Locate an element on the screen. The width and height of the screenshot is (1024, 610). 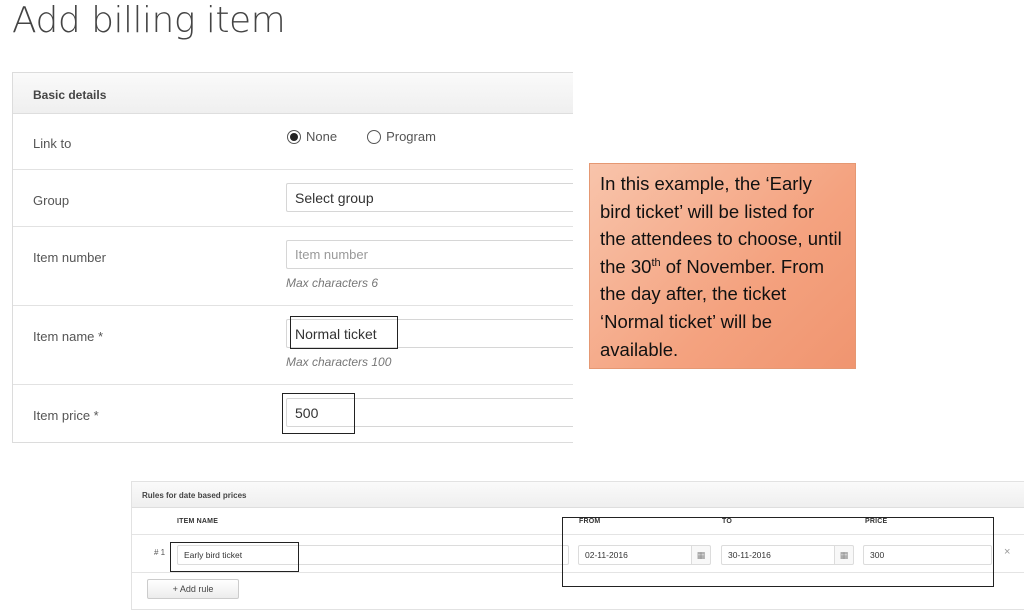
link-to-label: Link to is located at coordinates (52, 143).